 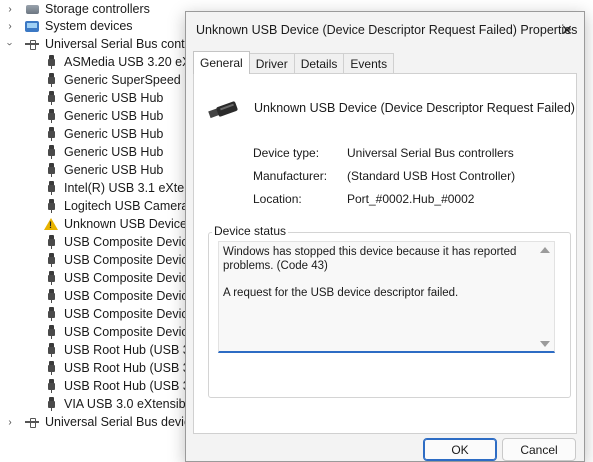 I want to click on device-type-value: Universal Serial Bus controllers, so click(x=430, y=153).